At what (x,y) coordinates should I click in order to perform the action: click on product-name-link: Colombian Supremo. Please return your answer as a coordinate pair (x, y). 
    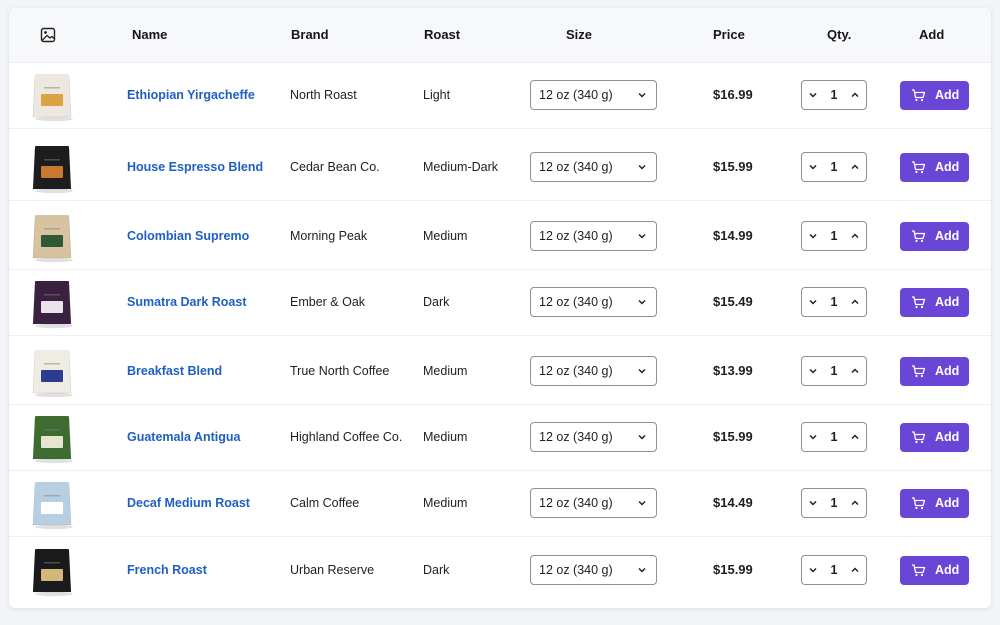
    Looking at the image, I should click on (188, 236).